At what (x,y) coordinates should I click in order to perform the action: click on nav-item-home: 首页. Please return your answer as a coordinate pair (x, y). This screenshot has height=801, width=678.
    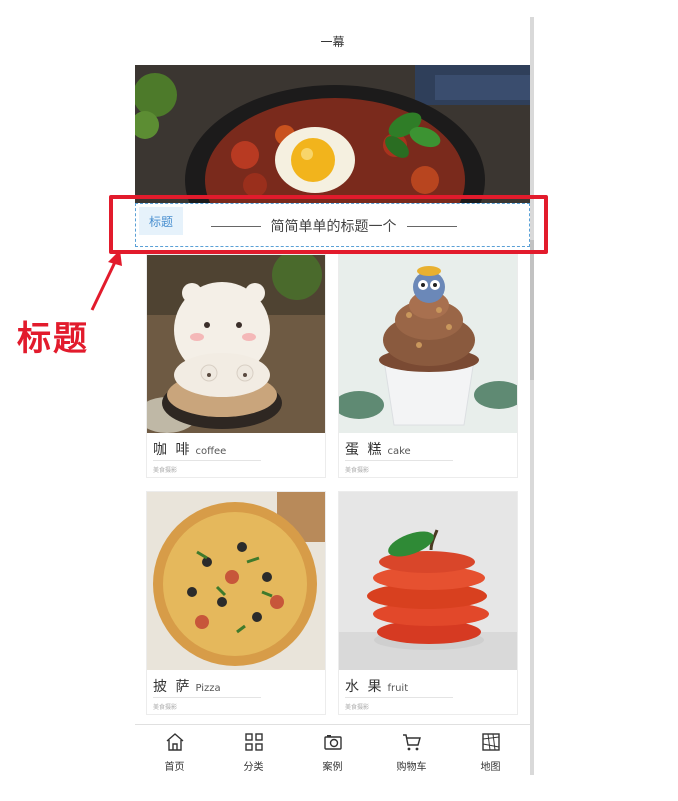
    Looking at the image, I should click on (174, 750).